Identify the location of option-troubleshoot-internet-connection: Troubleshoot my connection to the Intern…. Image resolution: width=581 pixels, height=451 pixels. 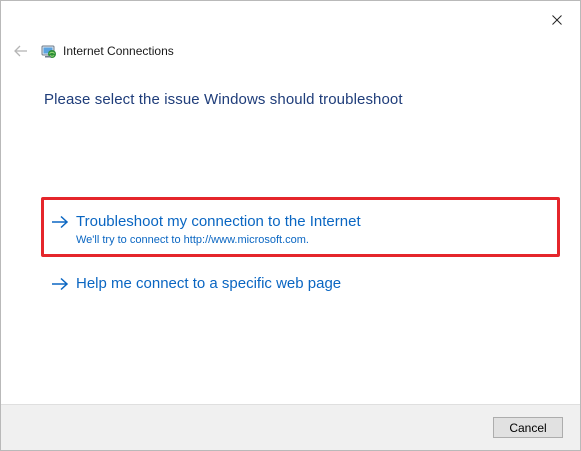
(206, 229).